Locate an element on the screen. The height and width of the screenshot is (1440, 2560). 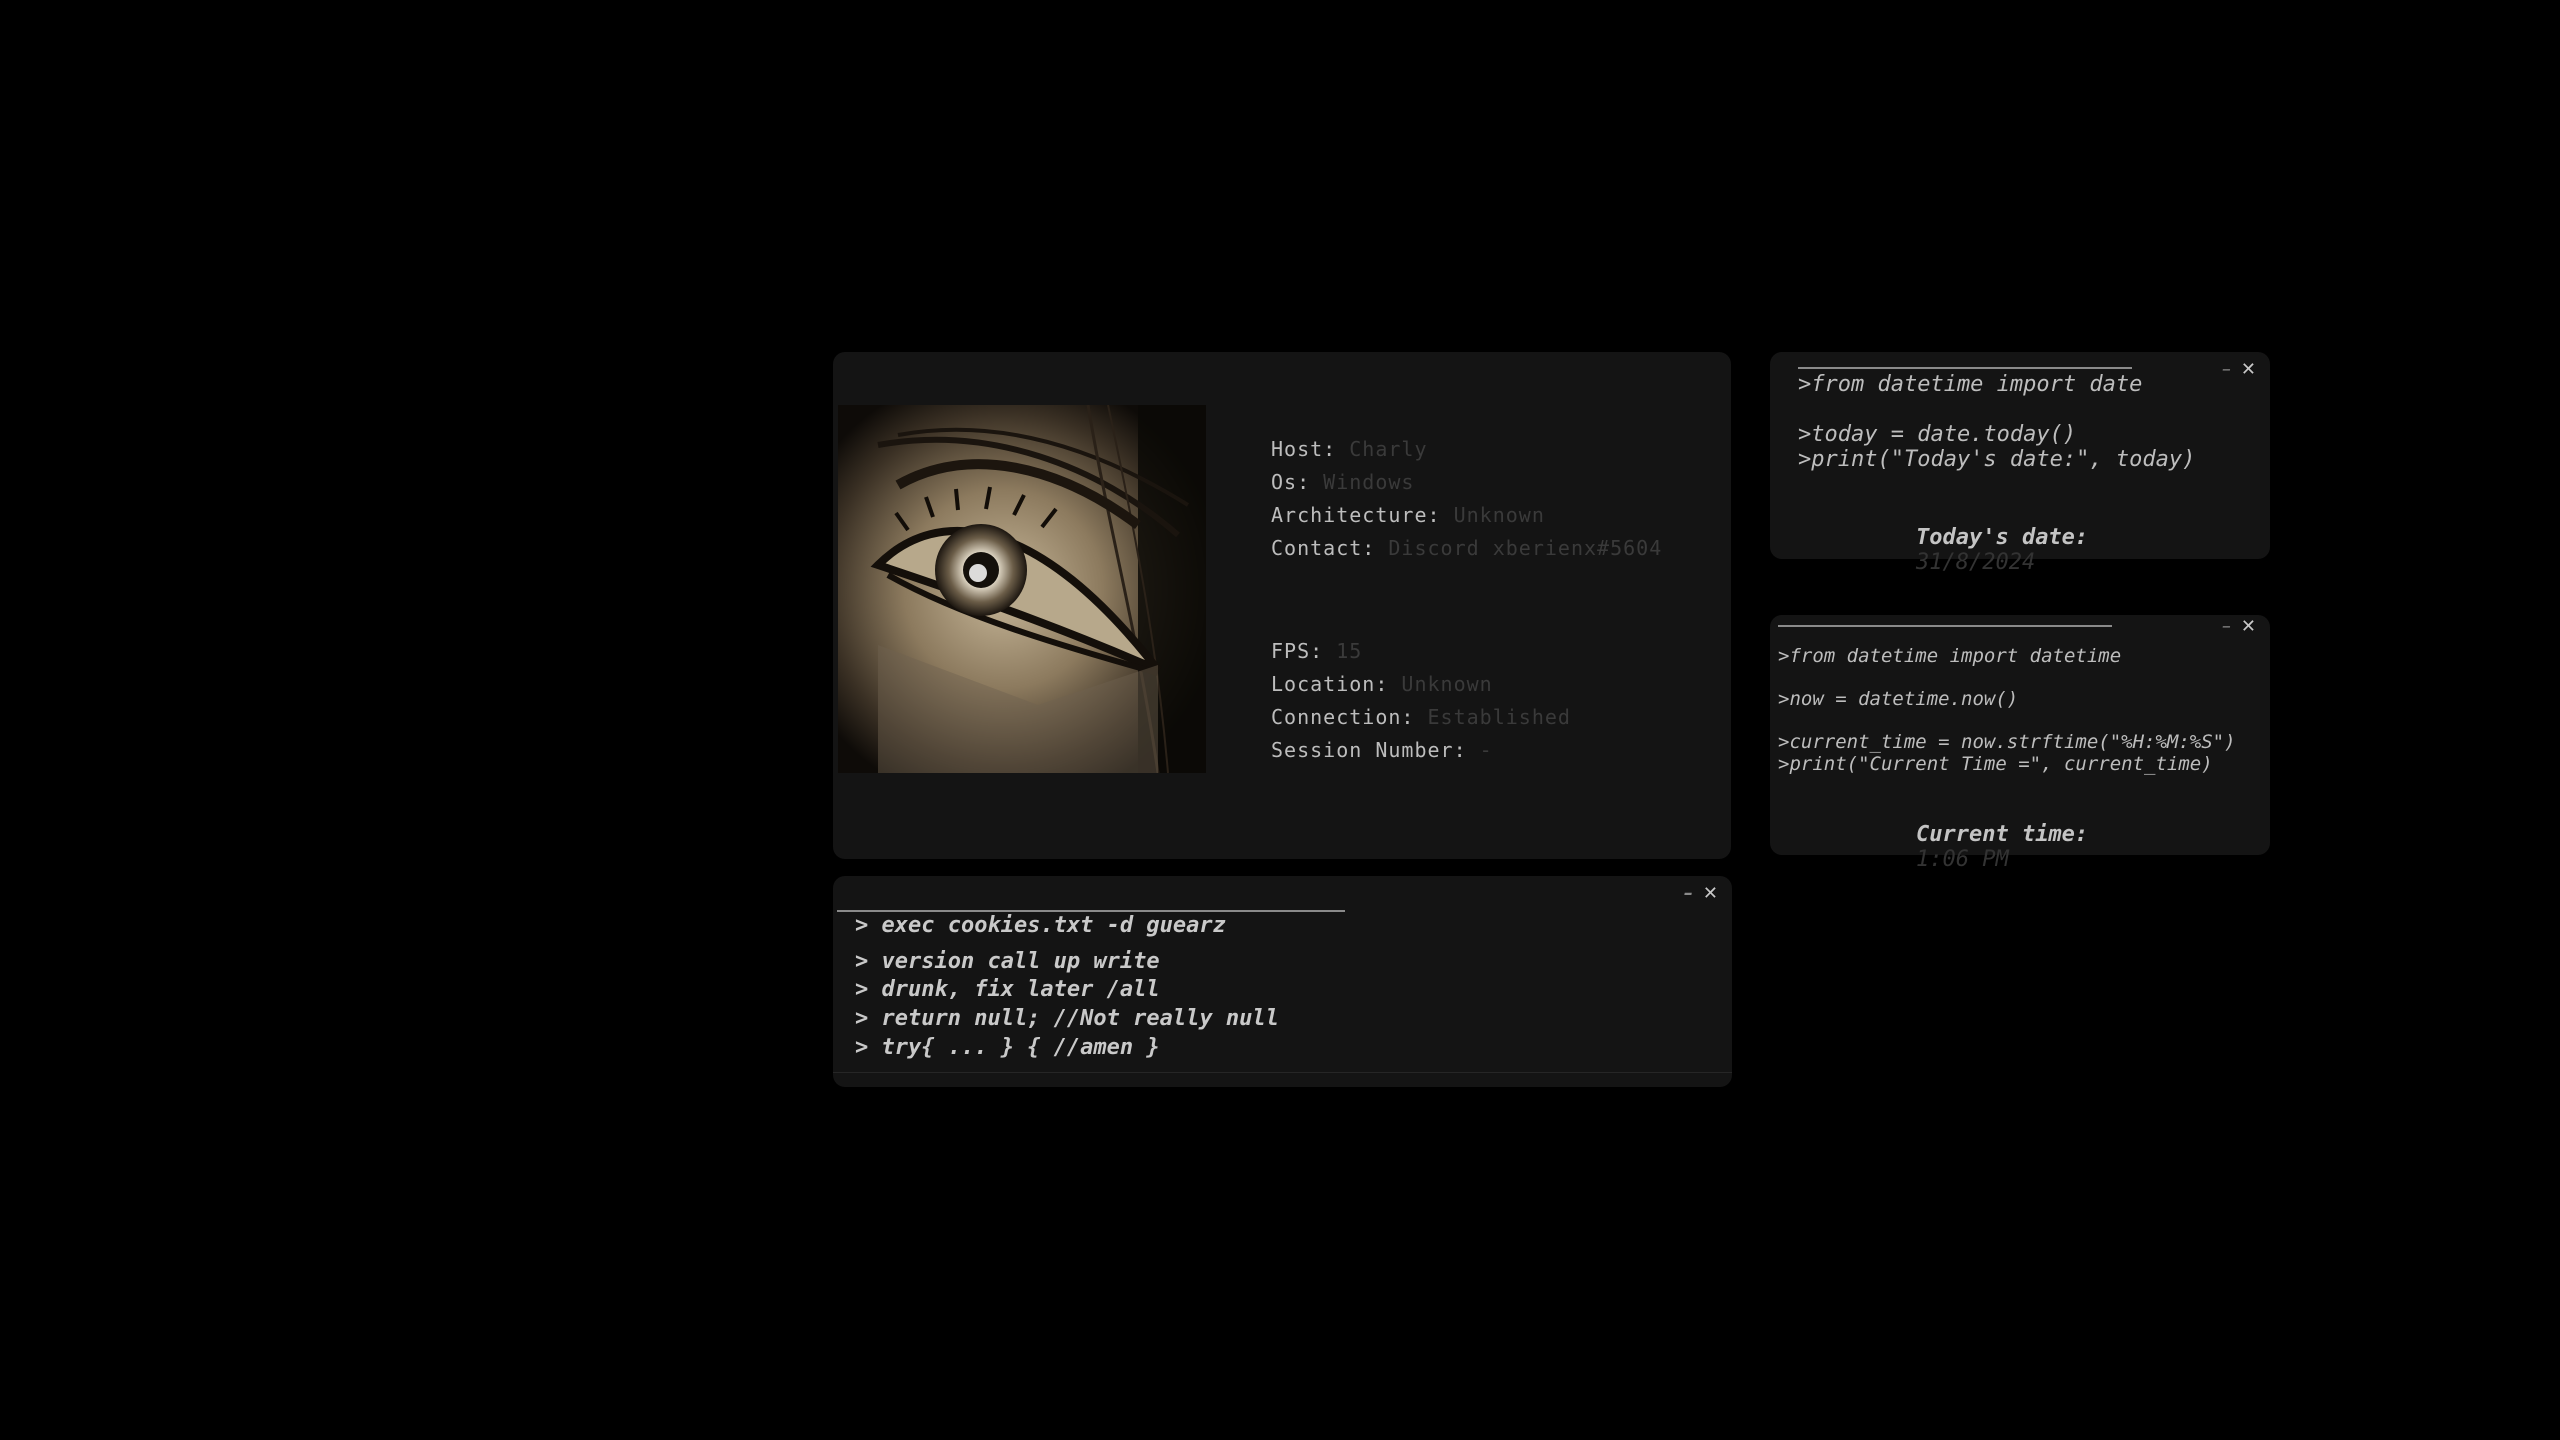
architecture-value: Unknown is located at coordinates (1499, 515).